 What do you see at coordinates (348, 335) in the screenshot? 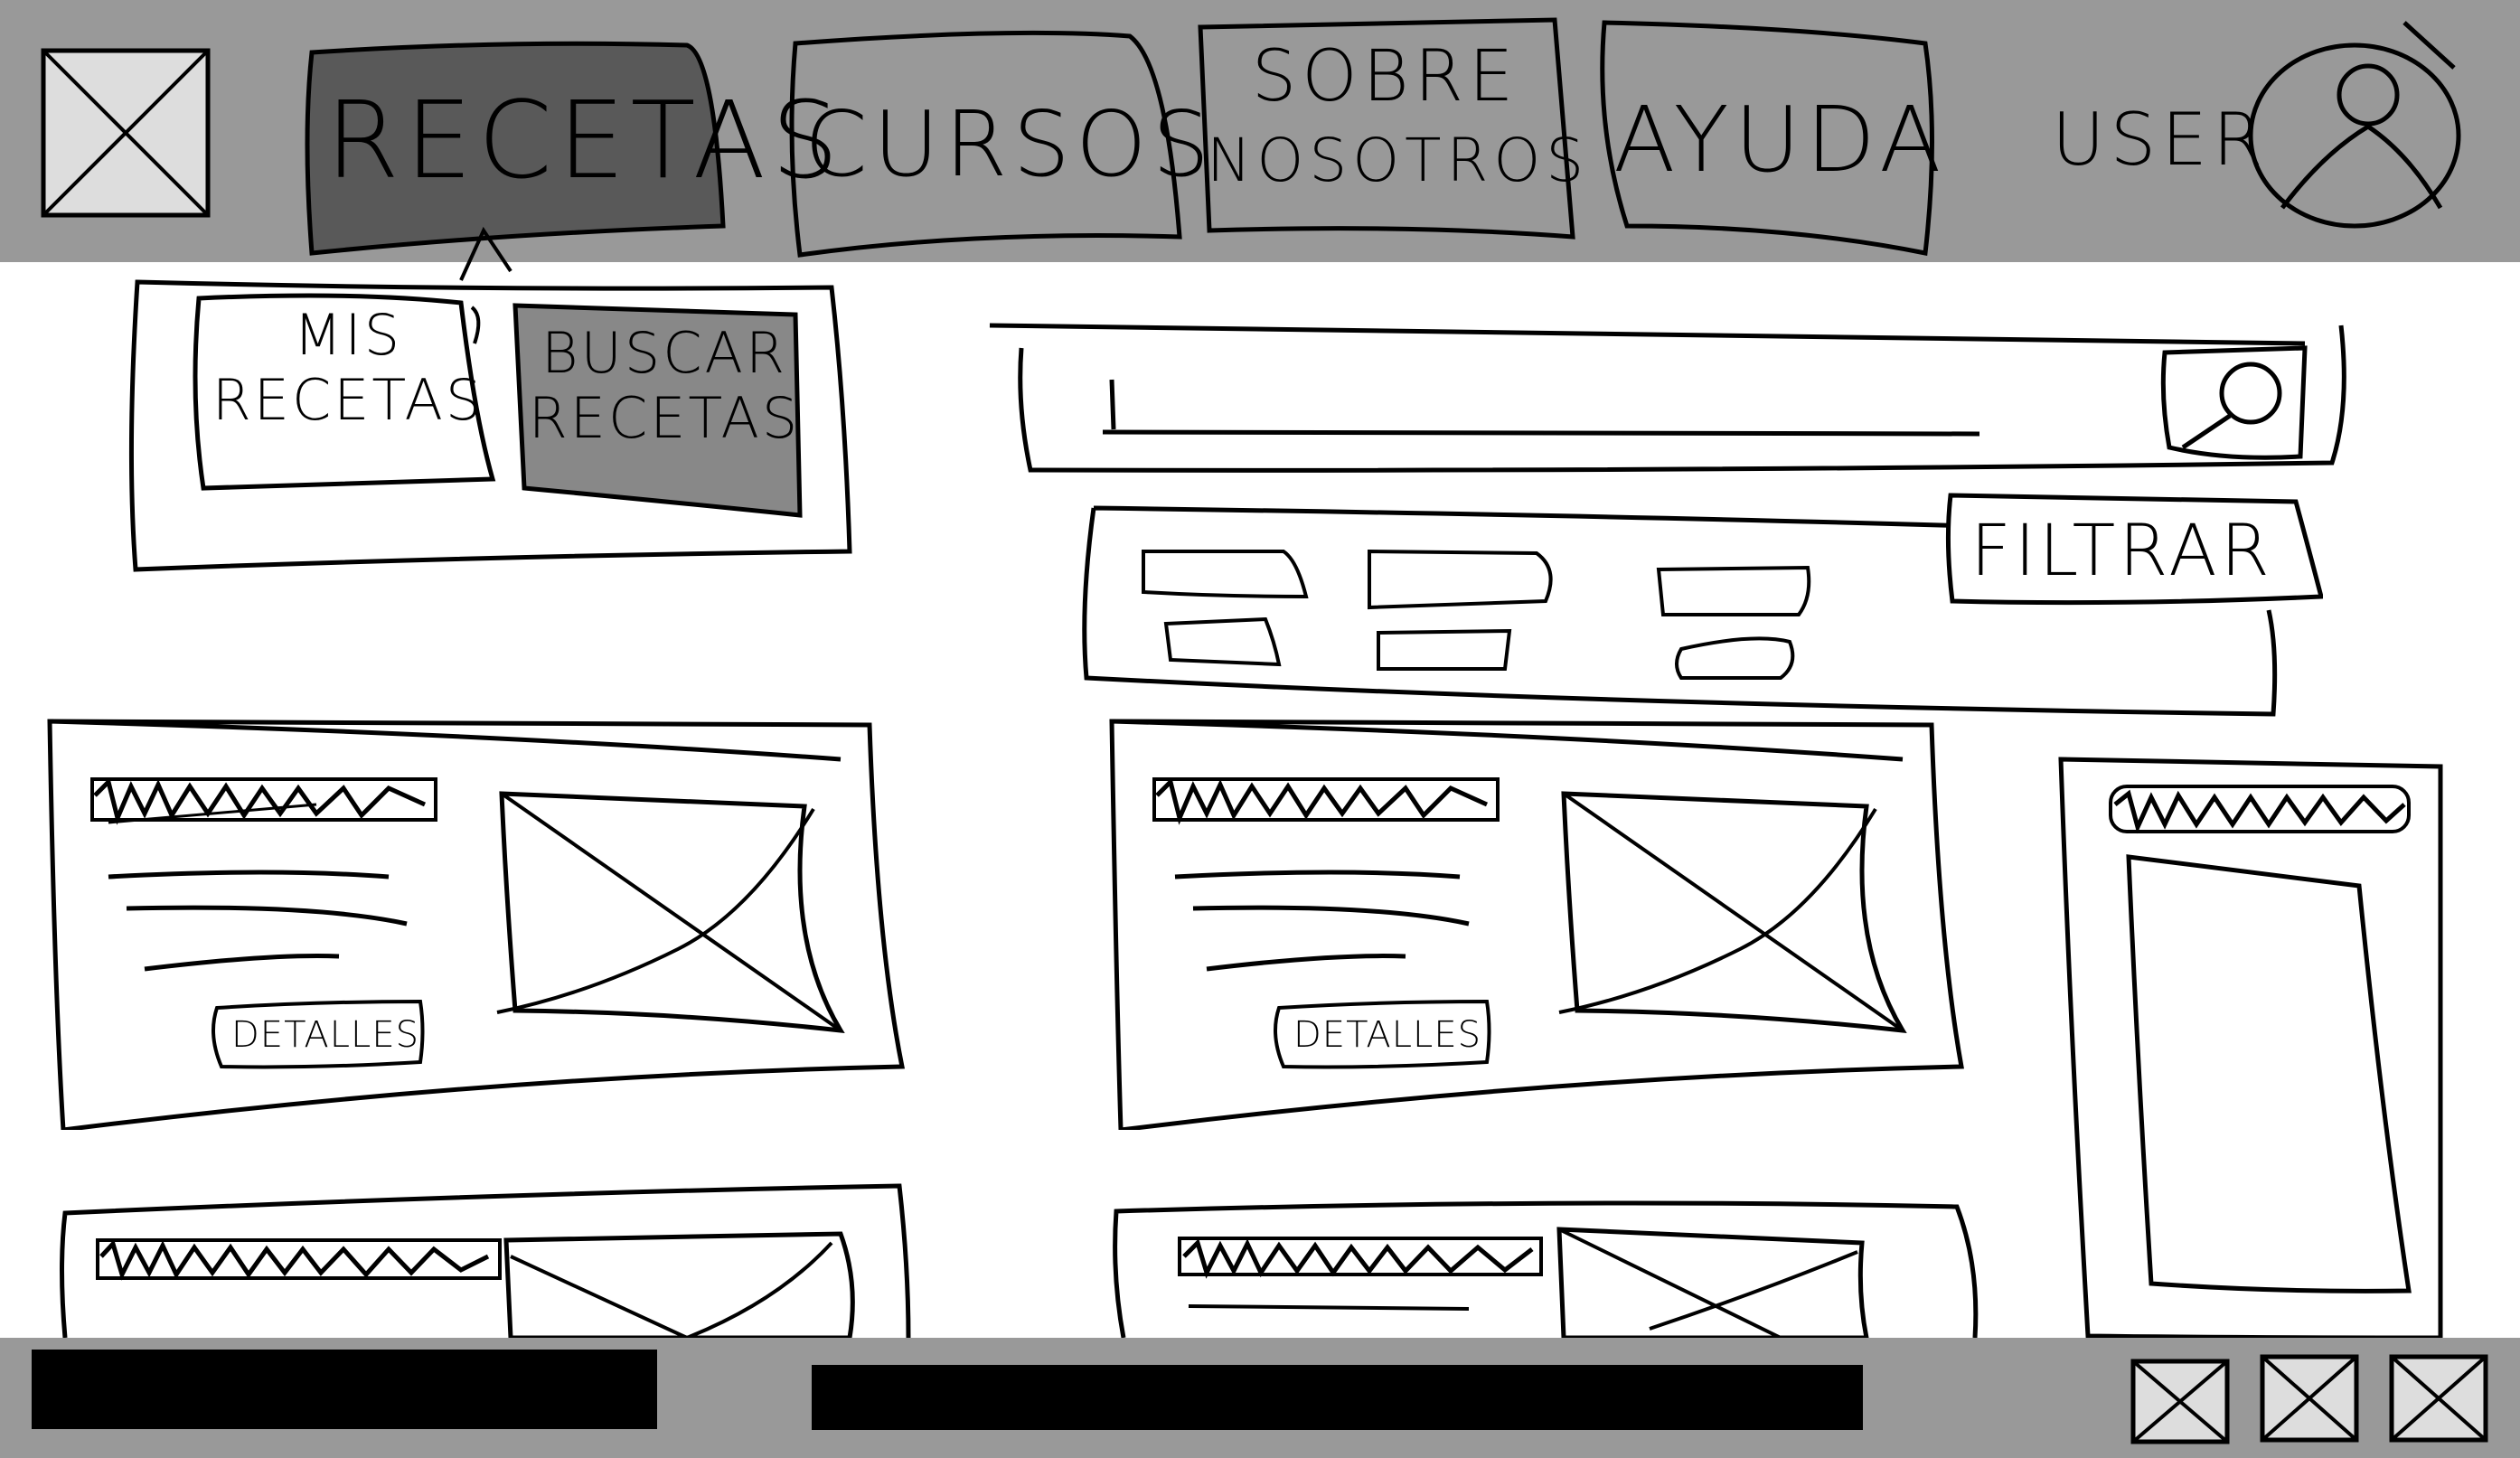
I see `dropdown-item-mis-line1: MIS` at bounding box center [348, 335].